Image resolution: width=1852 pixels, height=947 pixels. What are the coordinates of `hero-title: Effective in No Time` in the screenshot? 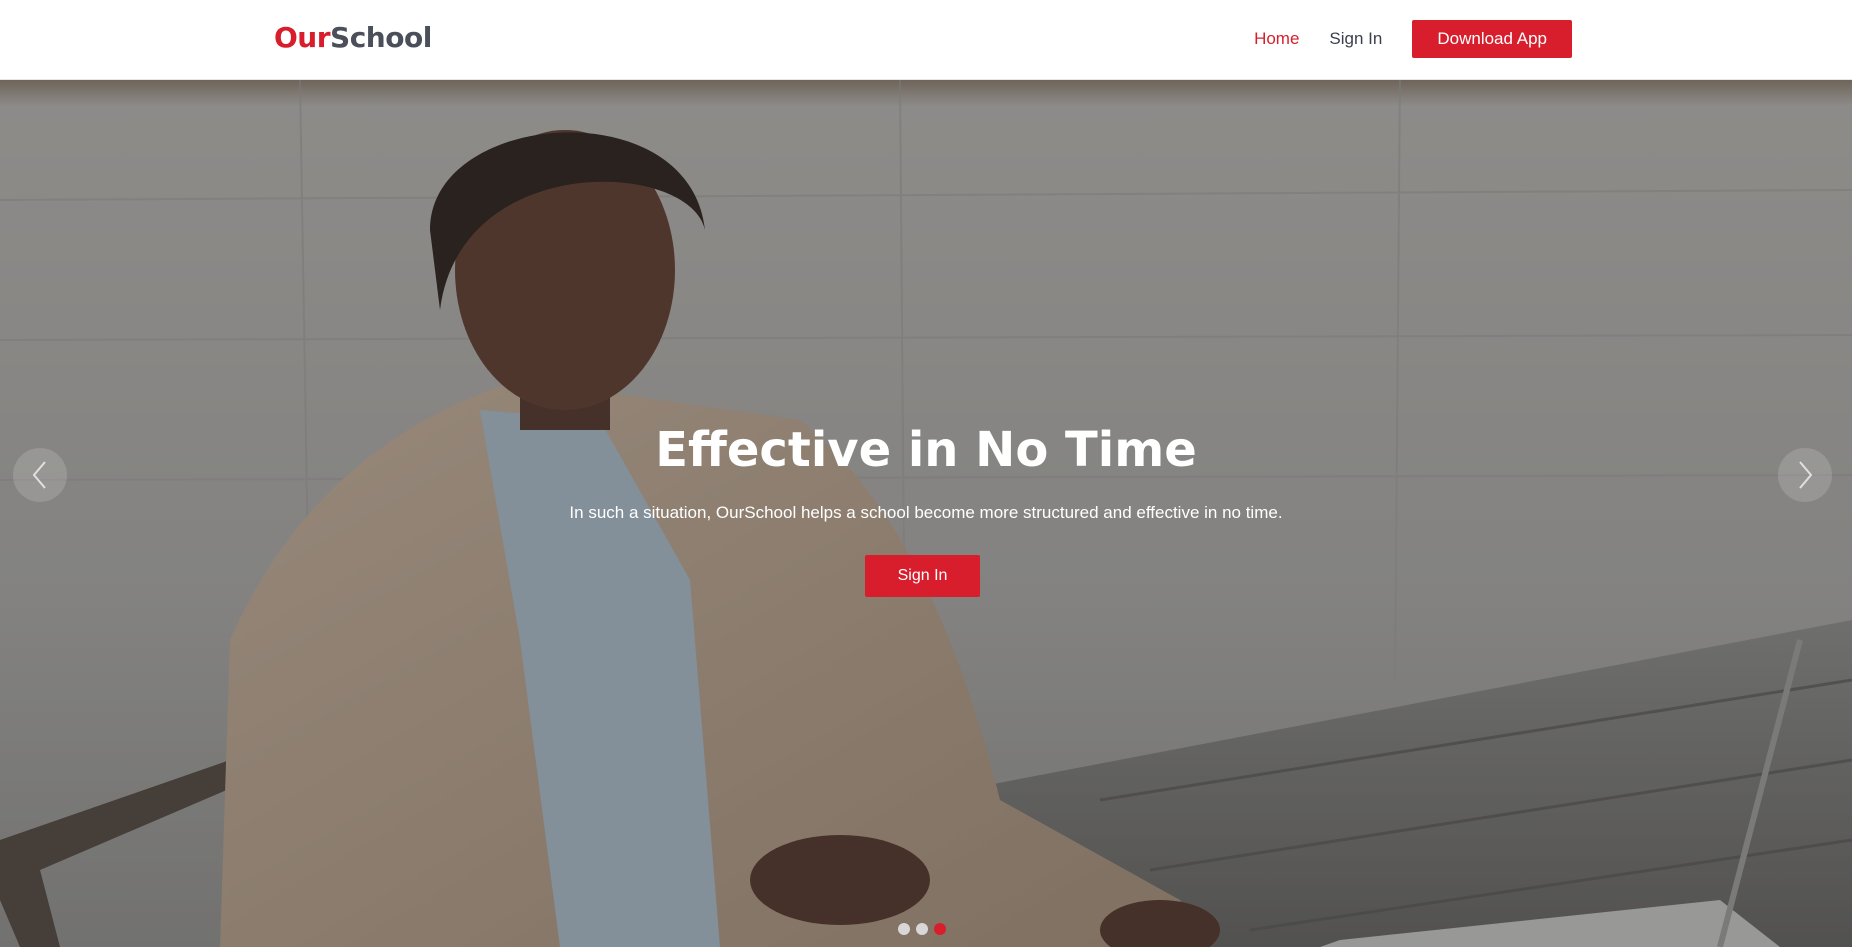 It's located at (926, 450).